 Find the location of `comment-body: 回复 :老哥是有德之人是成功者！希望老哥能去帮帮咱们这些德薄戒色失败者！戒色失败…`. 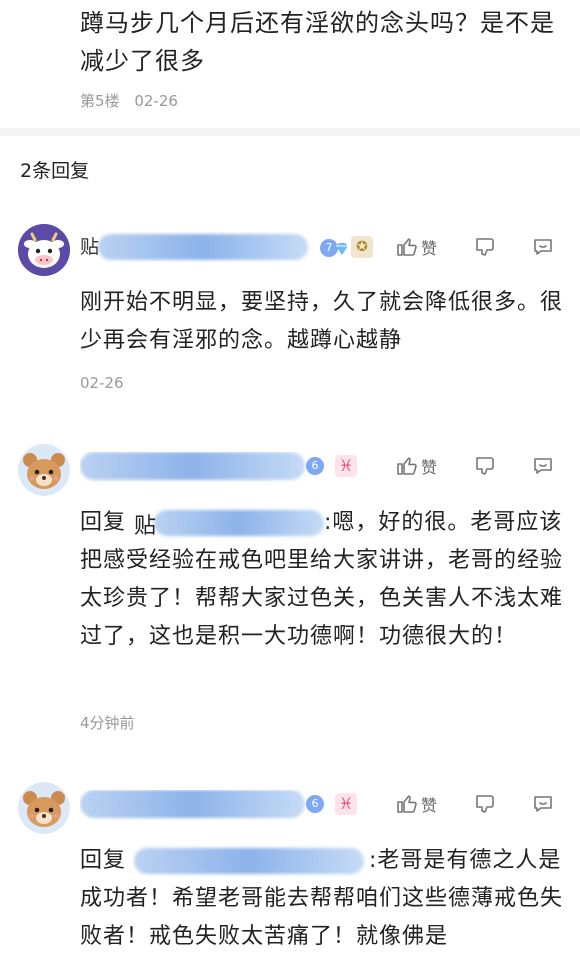

comment-body: 回复 :老哥是有德之人是成功者！希望老哥能去帮帮咱们这些德薄戒色失败者！戒色失败… is located at coordinates (325, 899).